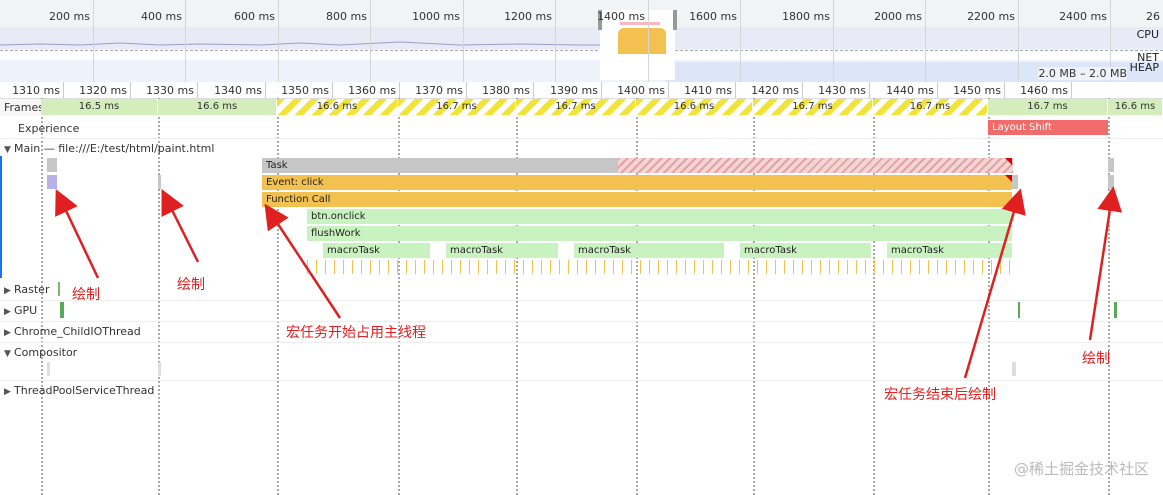 The image size is (1163, 495). What do you see at coordinates (356, 333) in the screenshot?
I see `annotation-macro-start: 宏任务开始占用主线程` at bounding box center [356, 333].